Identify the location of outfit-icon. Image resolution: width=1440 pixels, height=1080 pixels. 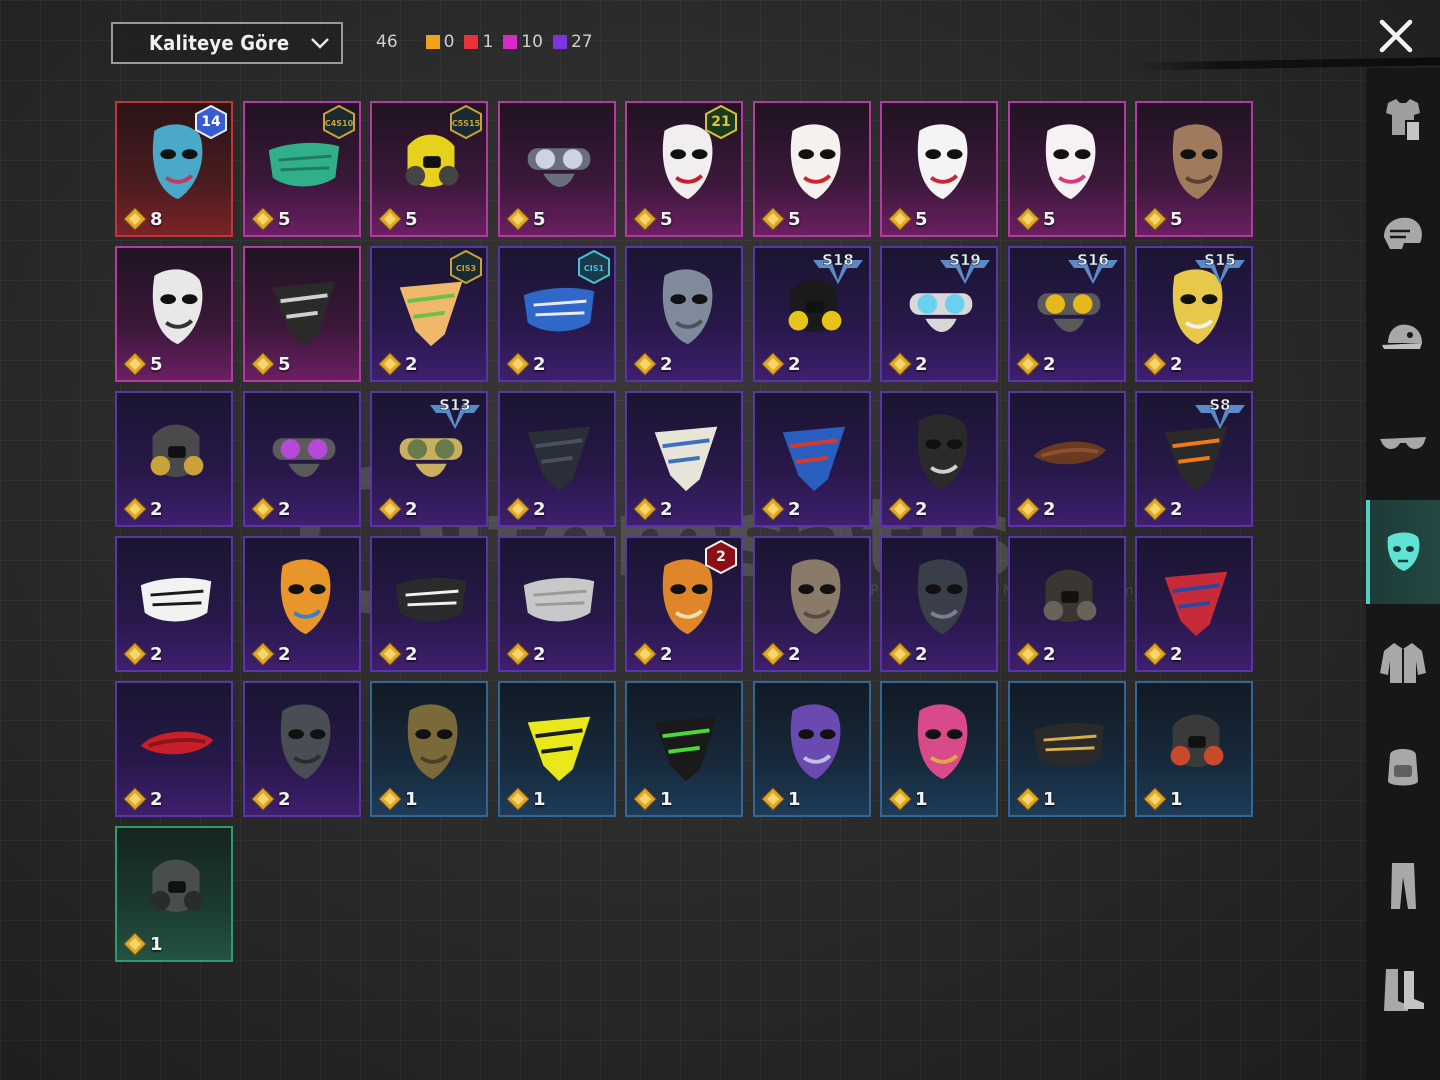
(1403, 120).